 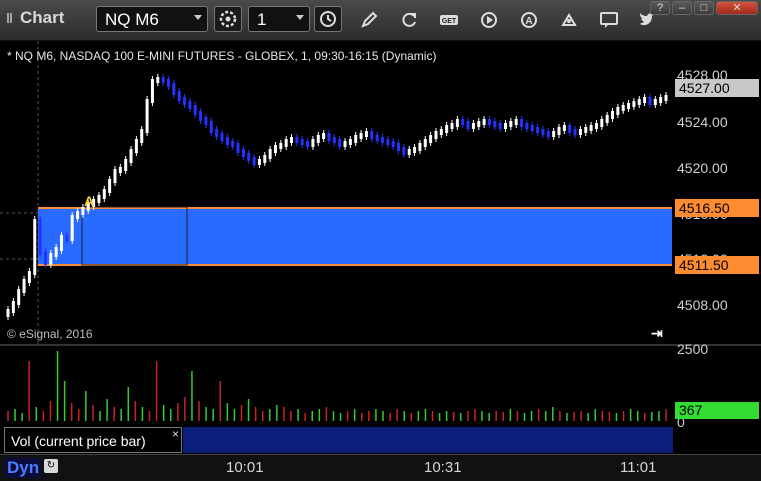 What do you see at coordinates (489, 20) in the screenshot?
I see `play-icon` at bounding box center [489, 20].